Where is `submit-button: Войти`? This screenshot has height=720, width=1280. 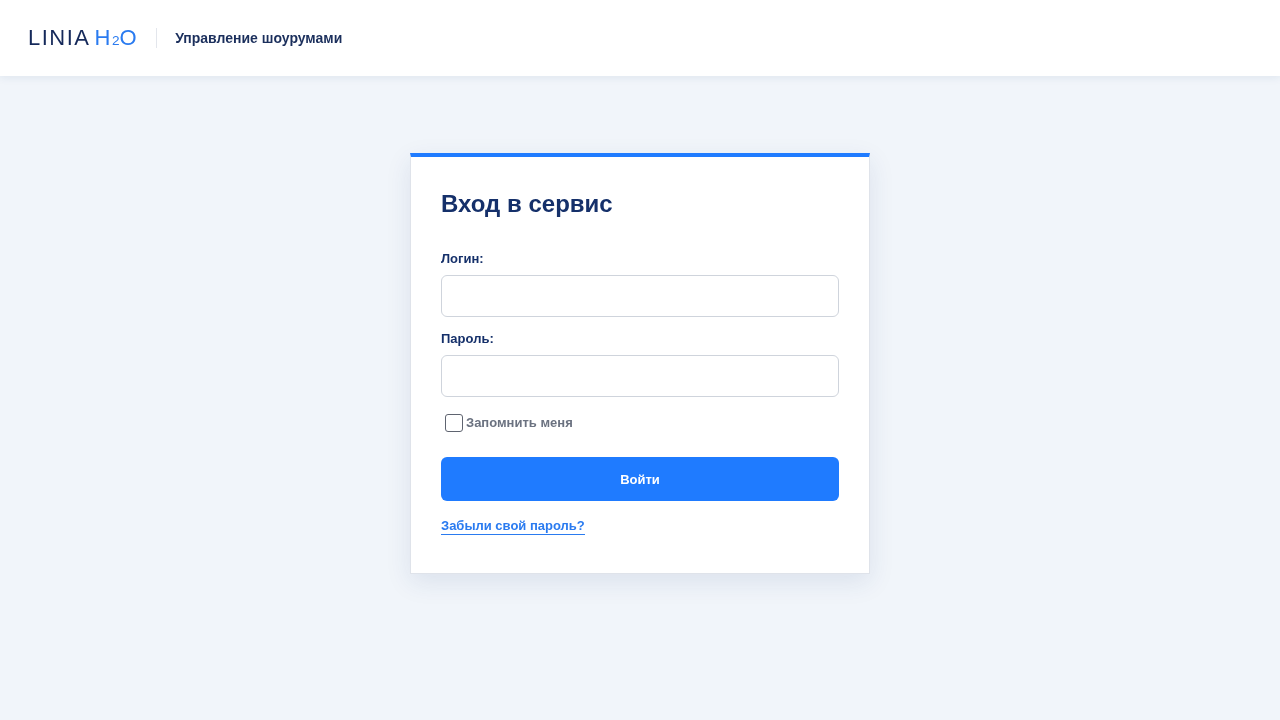 submit-button: Войти is located at coordinates (640, 479).